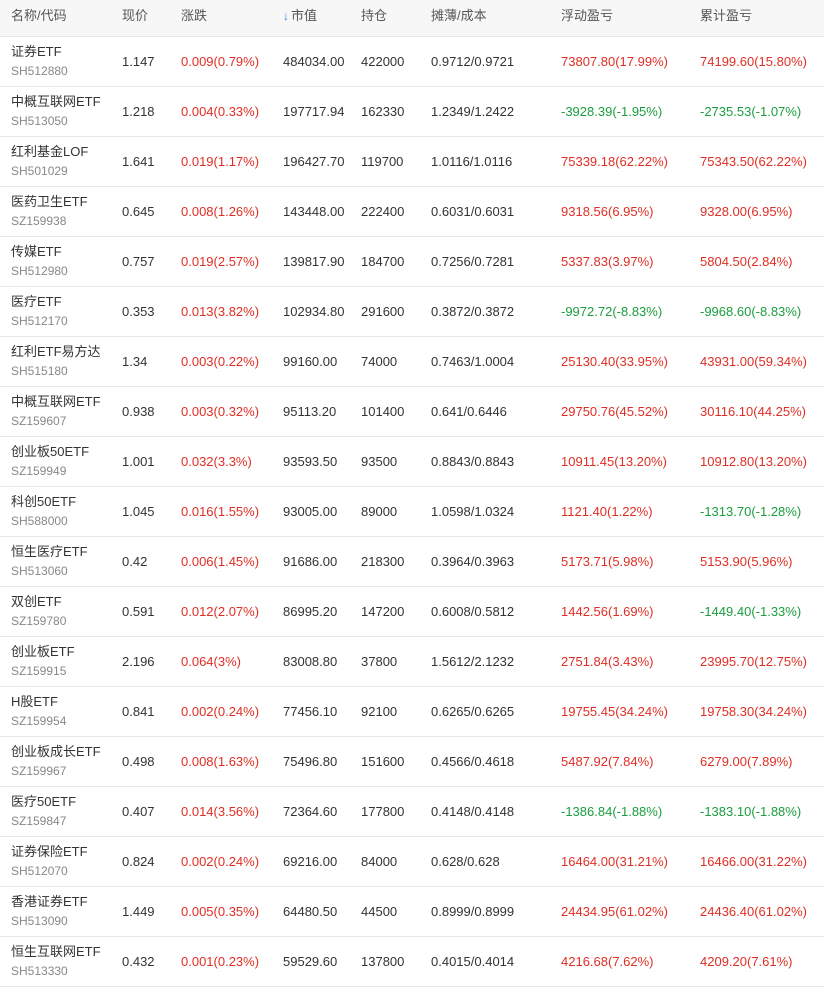 The height and width of the screenshot is (987, 824). What do you see at coordinates (211, 661) in the screenshot?
I see `change-cell: 0.064(3%)` at bounding box center [211, 661].